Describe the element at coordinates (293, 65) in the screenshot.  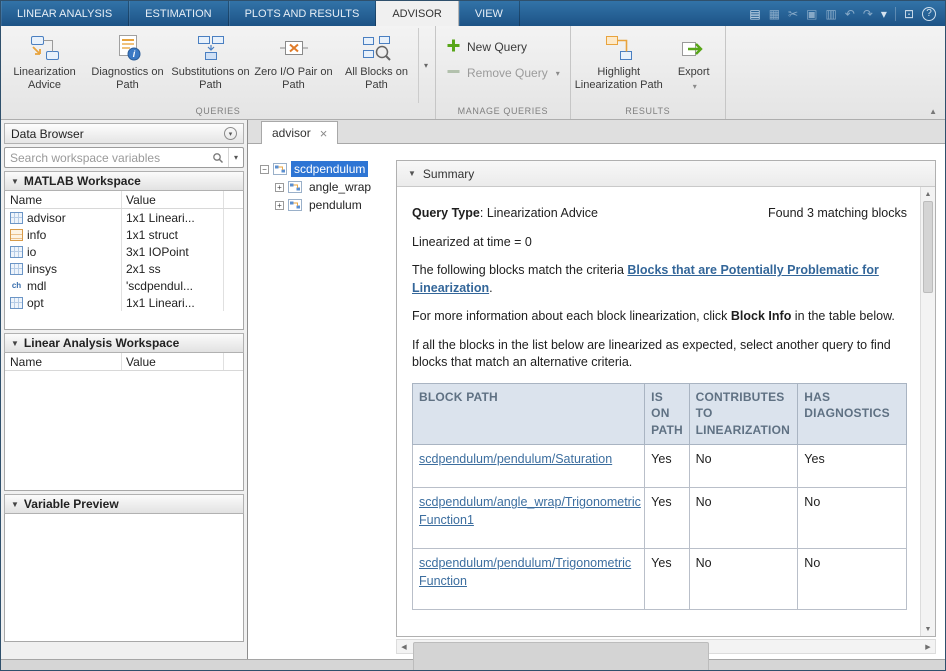
I see `zero-io-pair-on-path-button: Zero I/O Pair on Path` at that location.